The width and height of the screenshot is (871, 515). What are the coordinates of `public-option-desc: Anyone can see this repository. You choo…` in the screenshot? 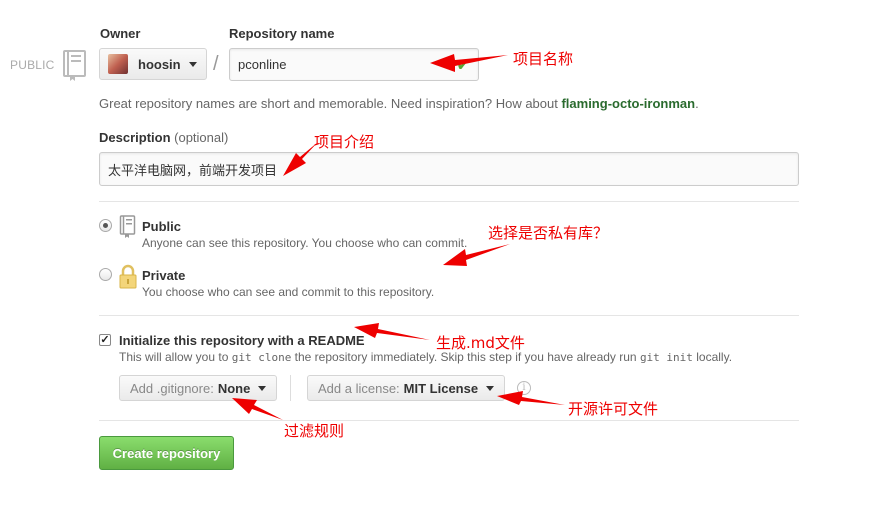 It's located at (305, 243).